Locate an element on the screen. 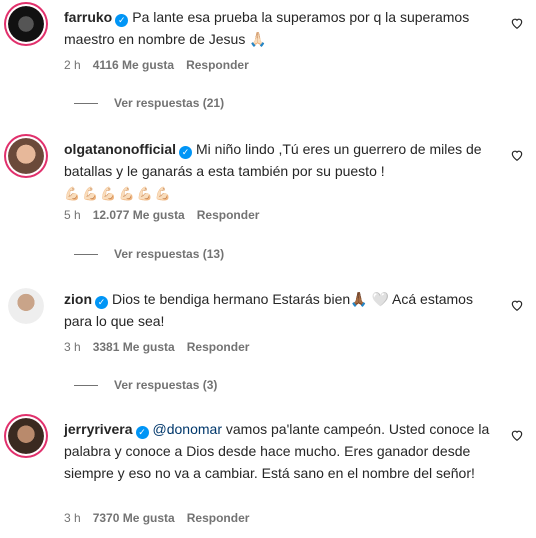  avatar-jerryrivera is located at coordinates (26, 436).